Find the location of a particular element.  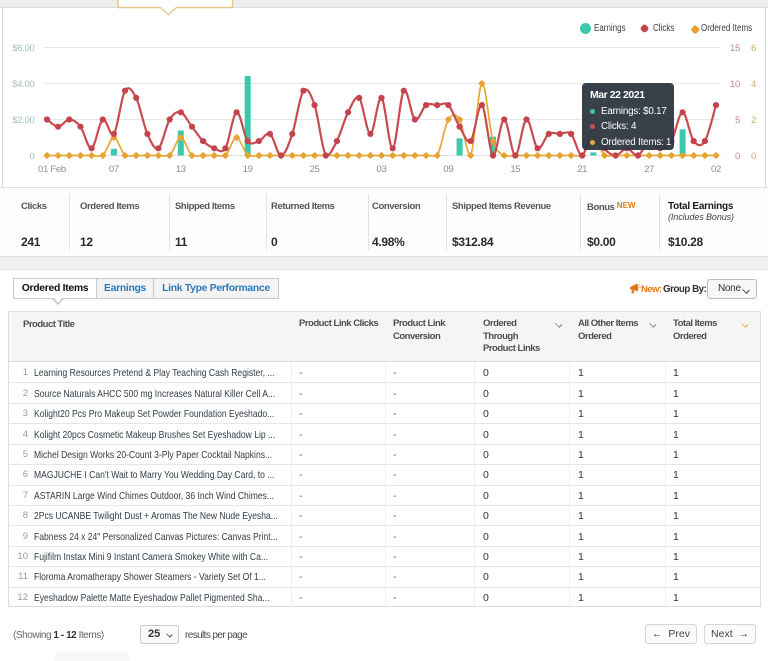

svg-text: 10 is located at coordinates (735, 84).